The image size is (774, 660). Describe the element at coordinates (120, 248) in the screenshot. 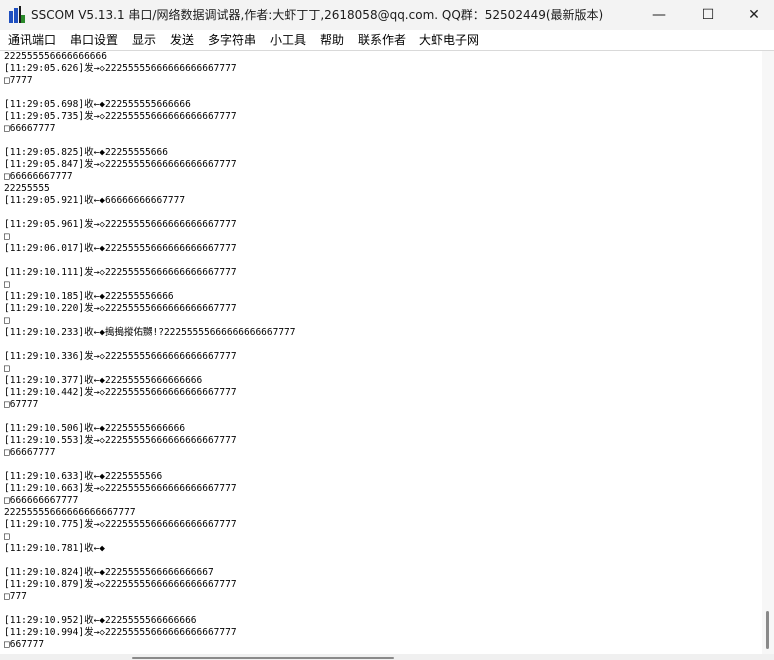

I see `log-line: [11:29:06.017]收←◆22255555666666666667777` at that location.